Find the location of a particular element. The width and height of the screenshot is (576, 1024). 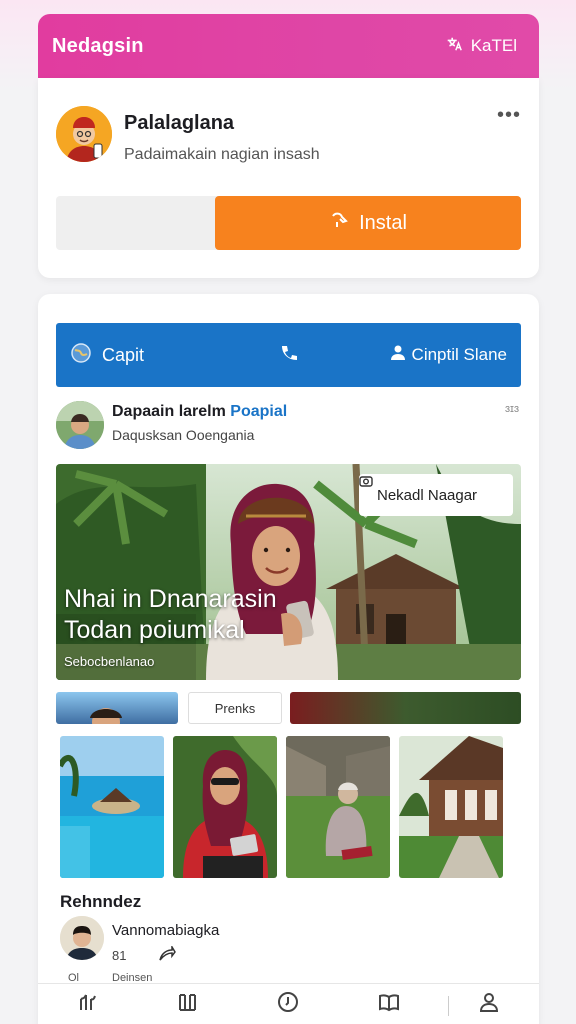

nav-profile is located at coordinates (489, 1004).